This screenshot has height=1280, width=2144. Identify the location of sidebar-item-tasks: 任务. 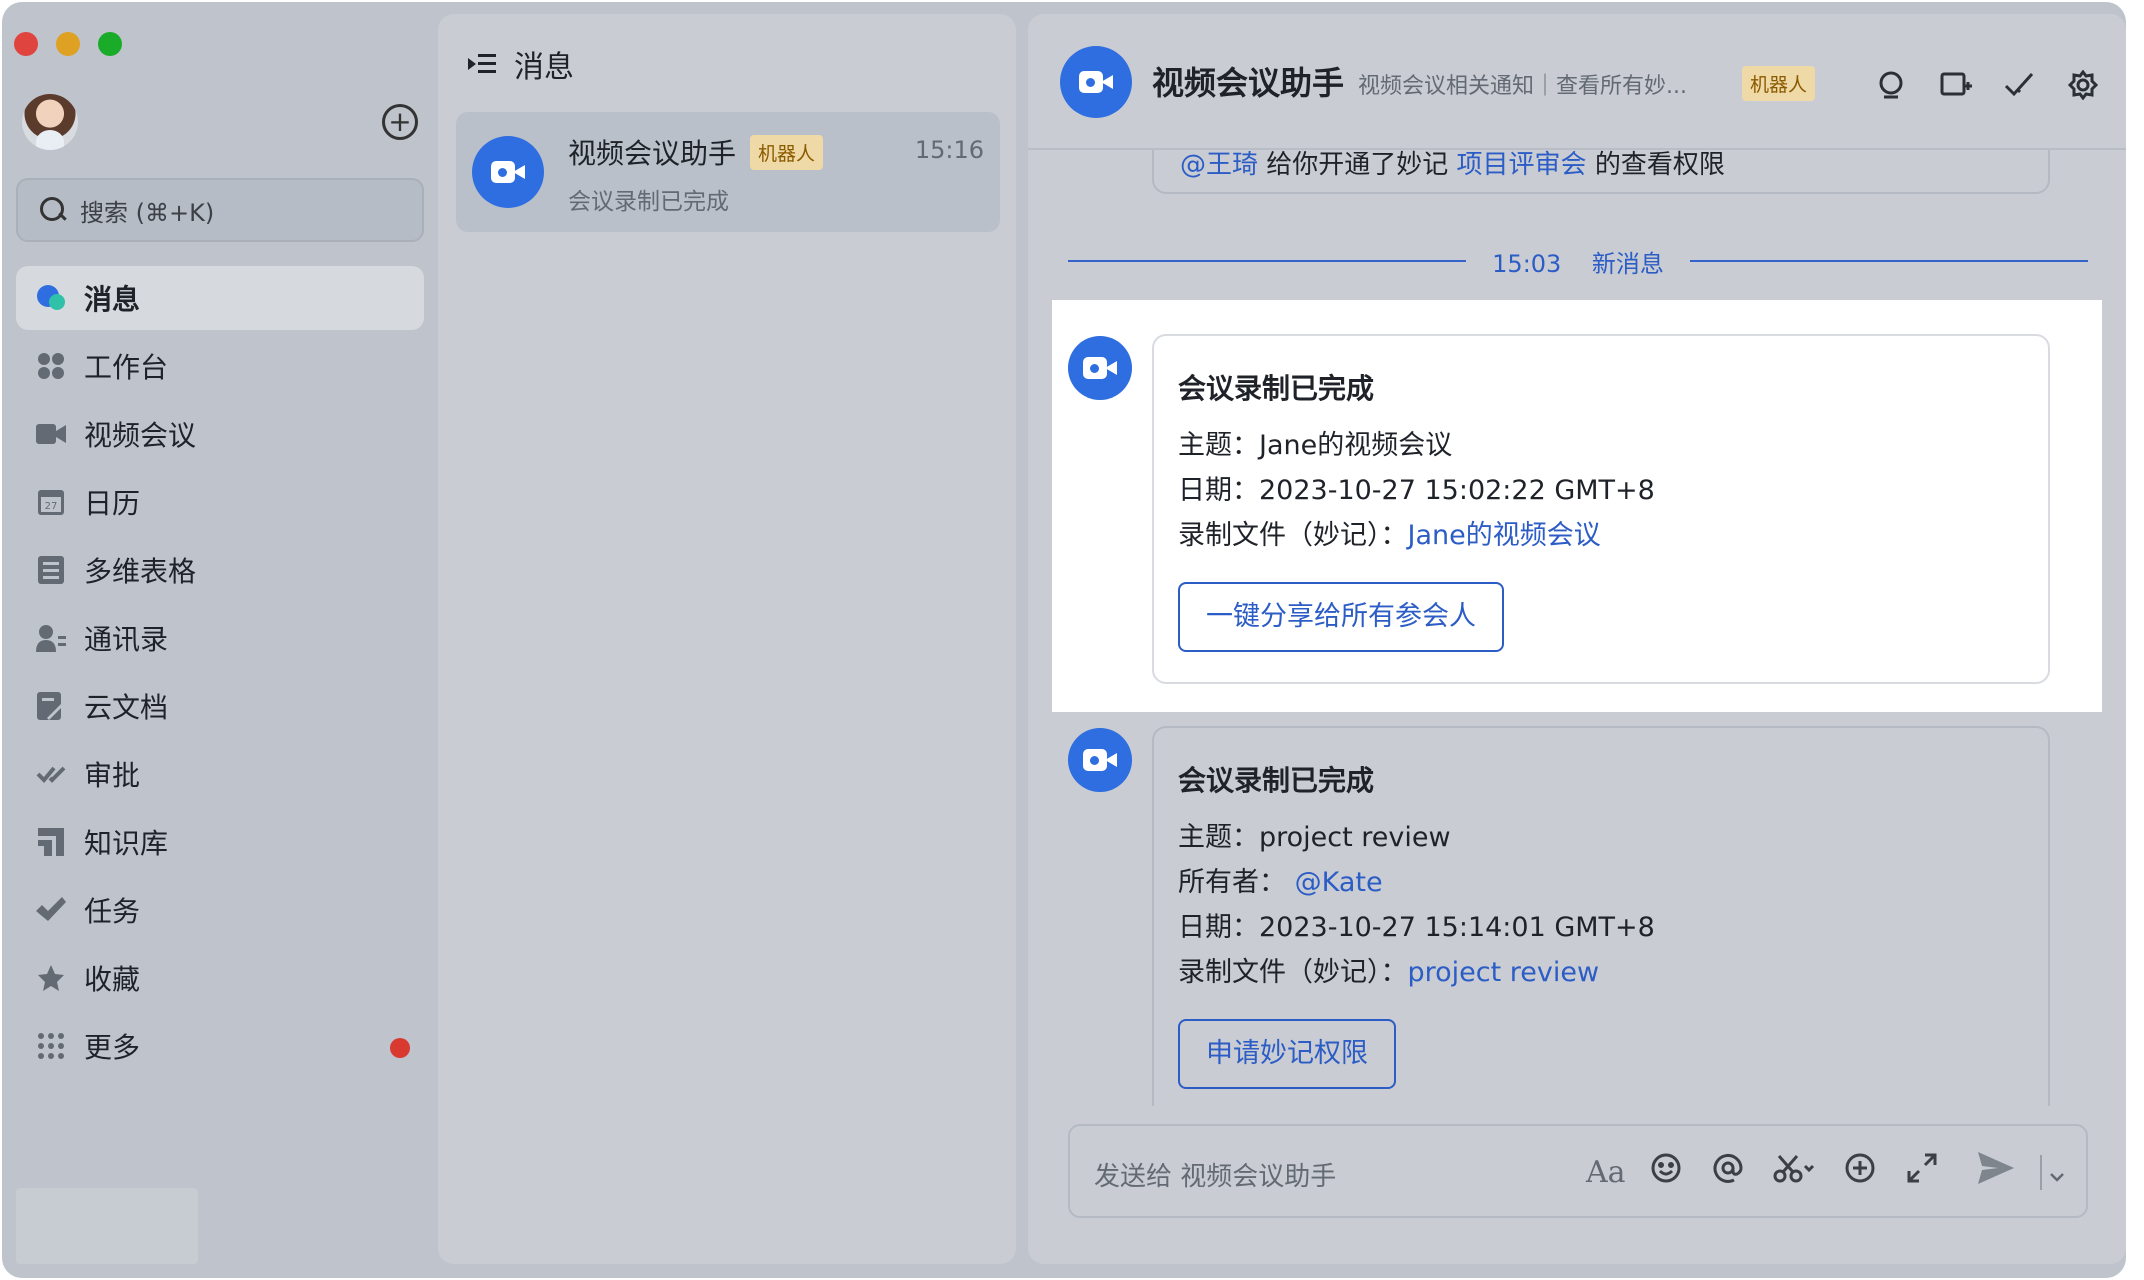
(220, 910).